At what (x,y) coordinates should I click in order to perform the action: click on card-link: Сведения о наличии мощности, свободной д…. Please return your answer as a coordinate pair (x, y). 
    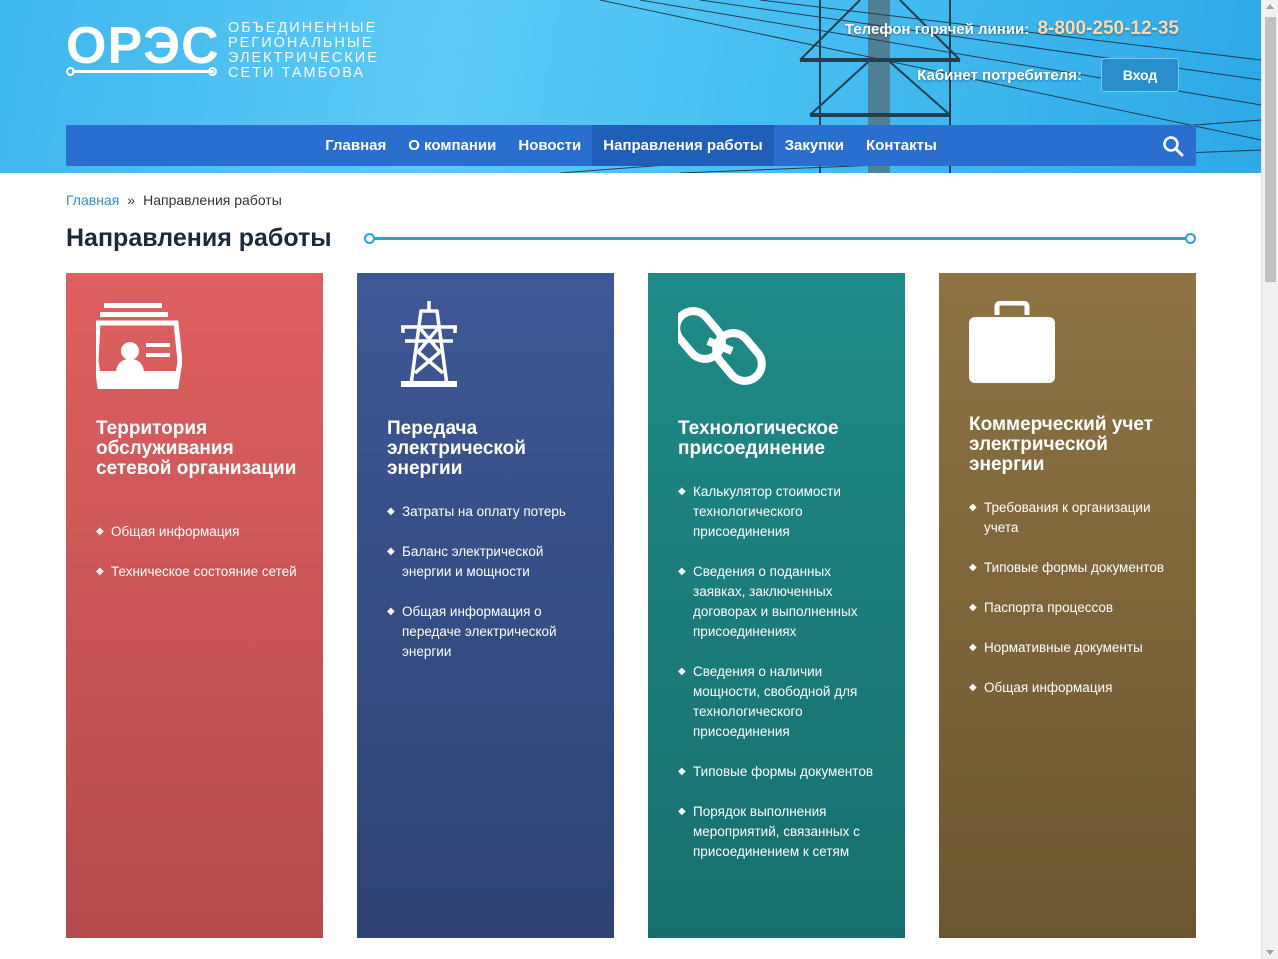
    Looking at the image, I should click on (780, 702).